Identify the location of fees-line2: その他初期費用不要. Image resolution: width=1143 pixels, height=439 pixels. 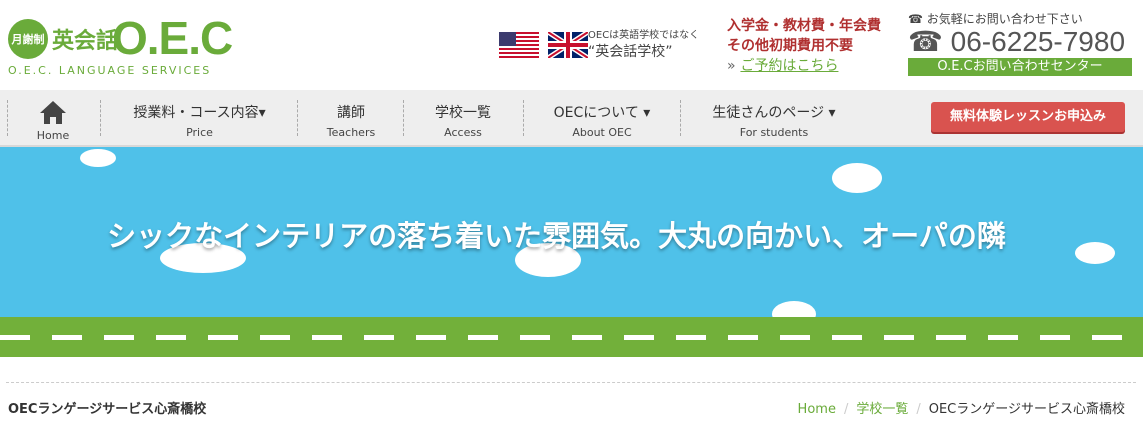
(790, 46).